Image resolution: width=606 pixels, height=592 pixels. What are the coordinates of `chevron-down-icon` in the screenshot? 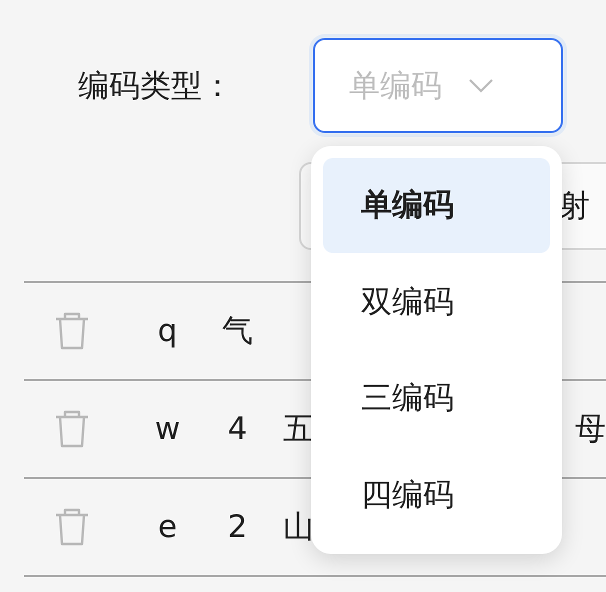 It's located at (481, 86).